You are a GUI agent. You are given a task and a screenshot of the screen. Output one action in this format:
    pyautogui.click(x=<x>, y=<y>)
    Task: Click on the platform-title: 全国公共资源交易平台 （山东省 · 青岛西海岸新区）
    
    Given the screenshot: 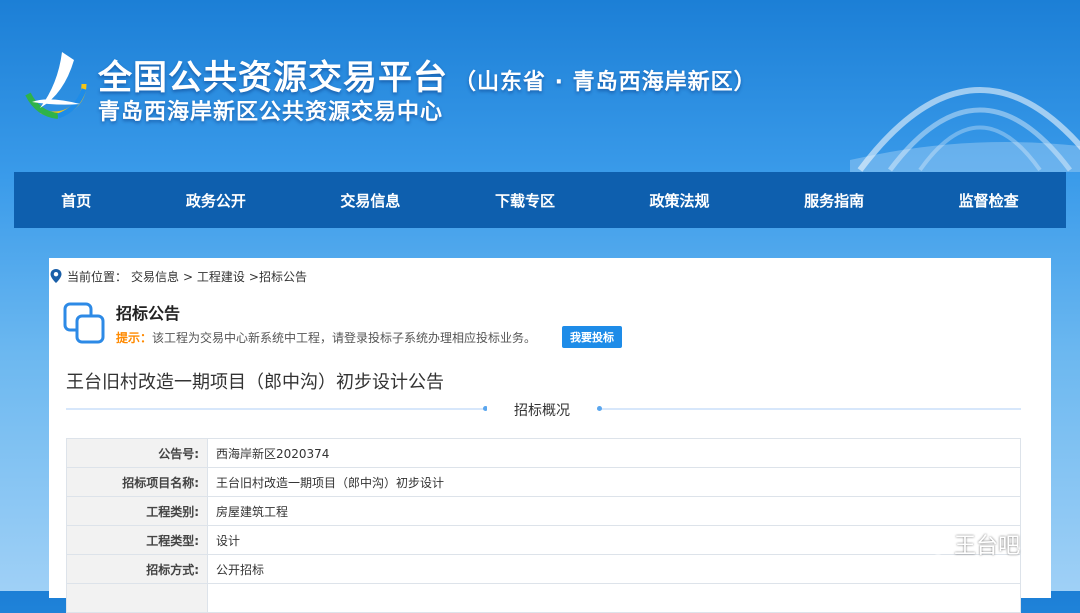 What is the action you would take?
    pyautogui.click(x=427, y=74)
    